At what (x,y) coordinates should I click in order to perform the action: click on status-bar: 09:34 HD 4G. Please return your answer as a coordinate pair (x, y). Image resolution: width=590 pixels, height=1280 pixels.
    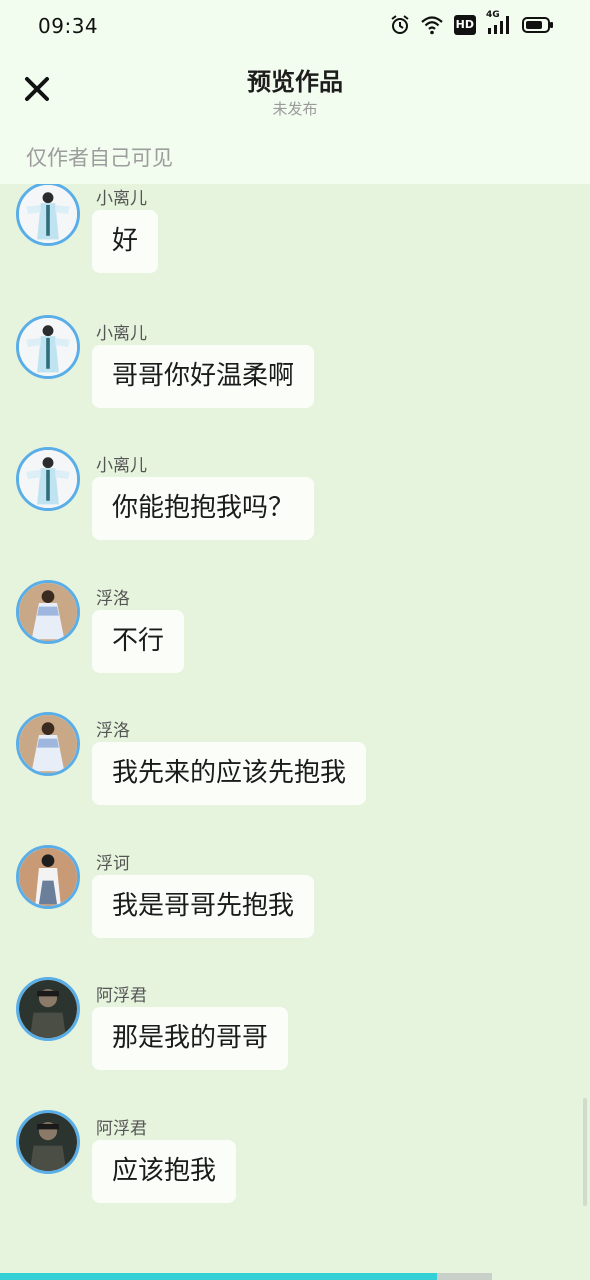
    Looking at the image, I should click on (295, 25).